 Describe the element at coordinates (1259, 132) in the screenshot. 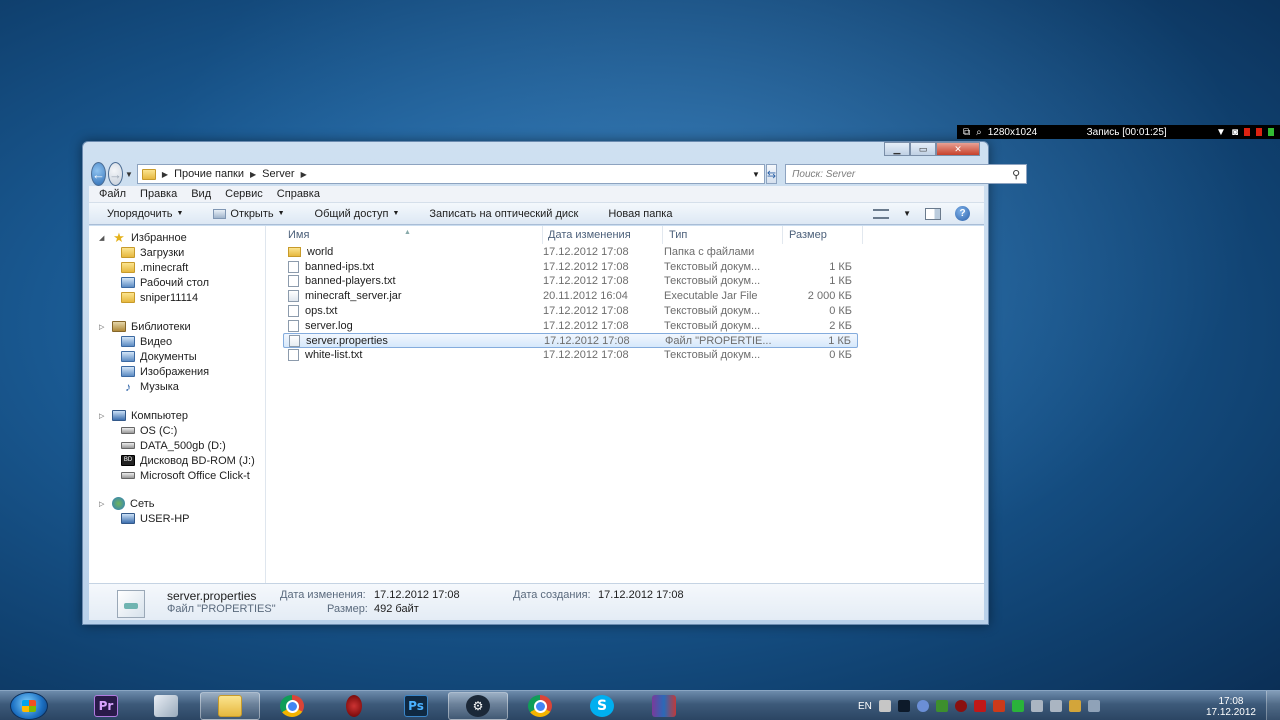

I see `pause-record-icon` at that location.